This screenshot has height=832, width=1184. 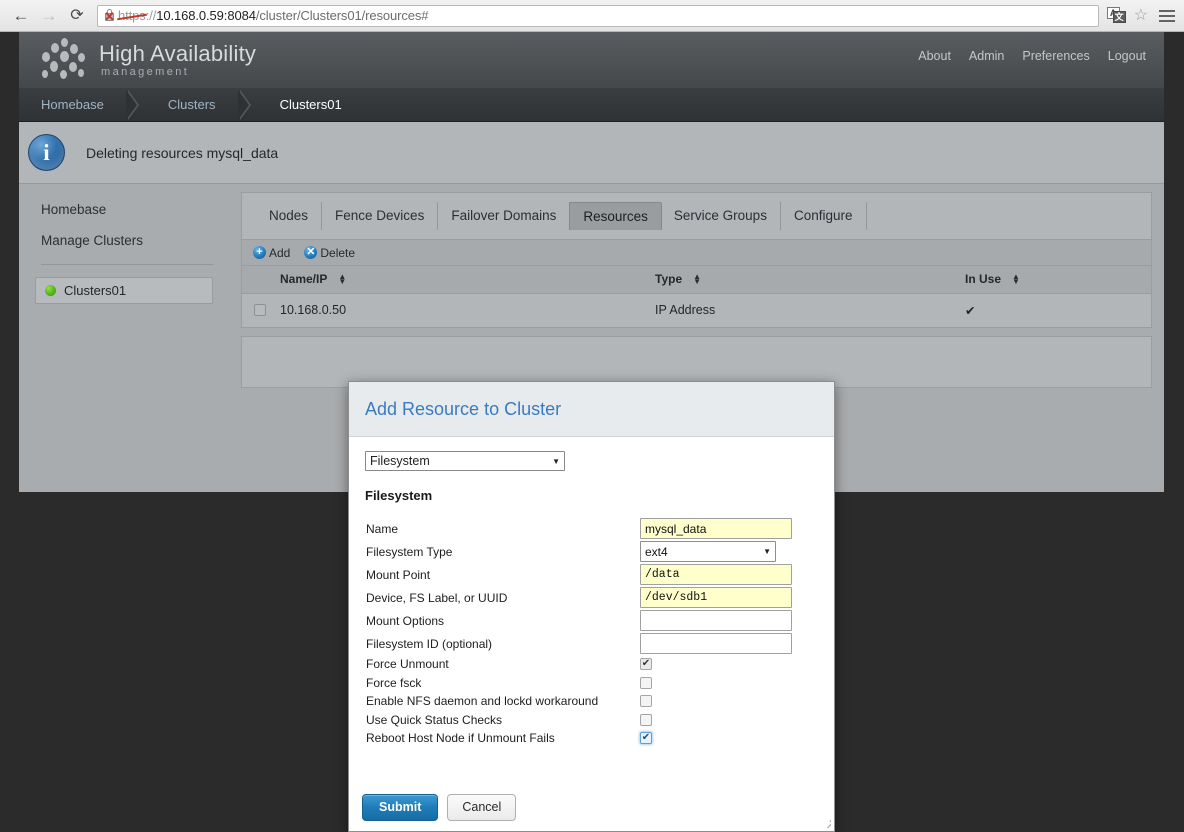 I want to click on reboot-host-node-checkbox: ✔, so click(x=646, y=738).